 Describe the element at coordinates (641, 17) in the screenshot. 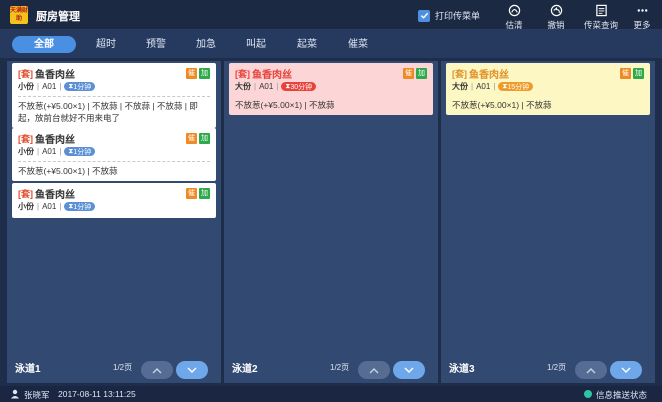

I see `more-button: 更多` at that location.